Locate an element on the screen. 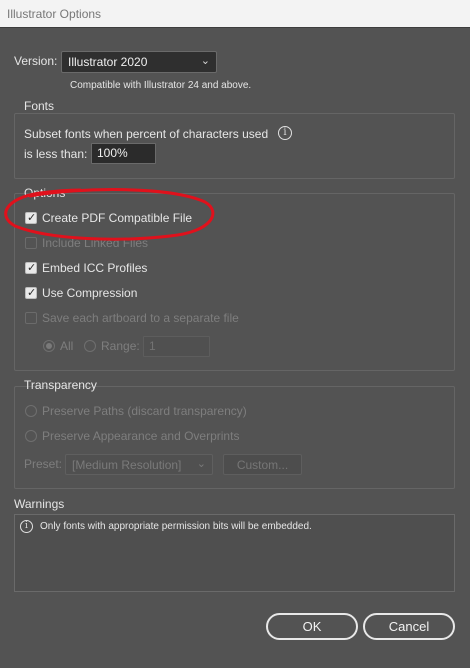  subset-percent-value: 100% is located at coordinates (112, 153).